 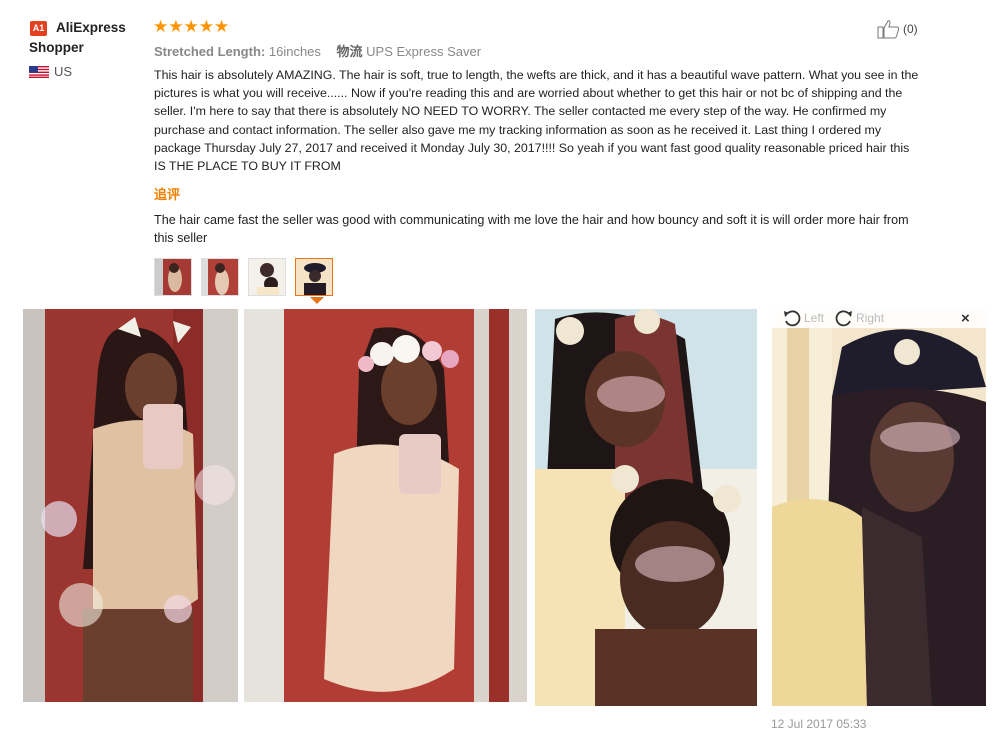 What do you see at coordinates (888, 29) in the screenshot?
I see `thumbs-up-icon` at bounding box center [888, 29].